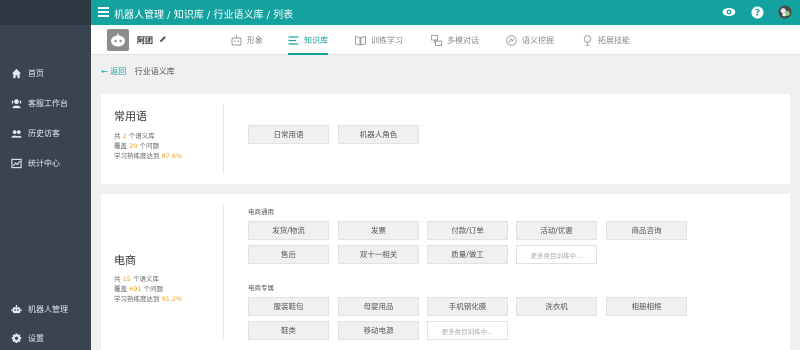 The height and width of the screenshot is (350, 800). What do you see at coordinates (236, 40) in the screenshot?
I see `robot-face-icon` at bounding box center [236, 40].